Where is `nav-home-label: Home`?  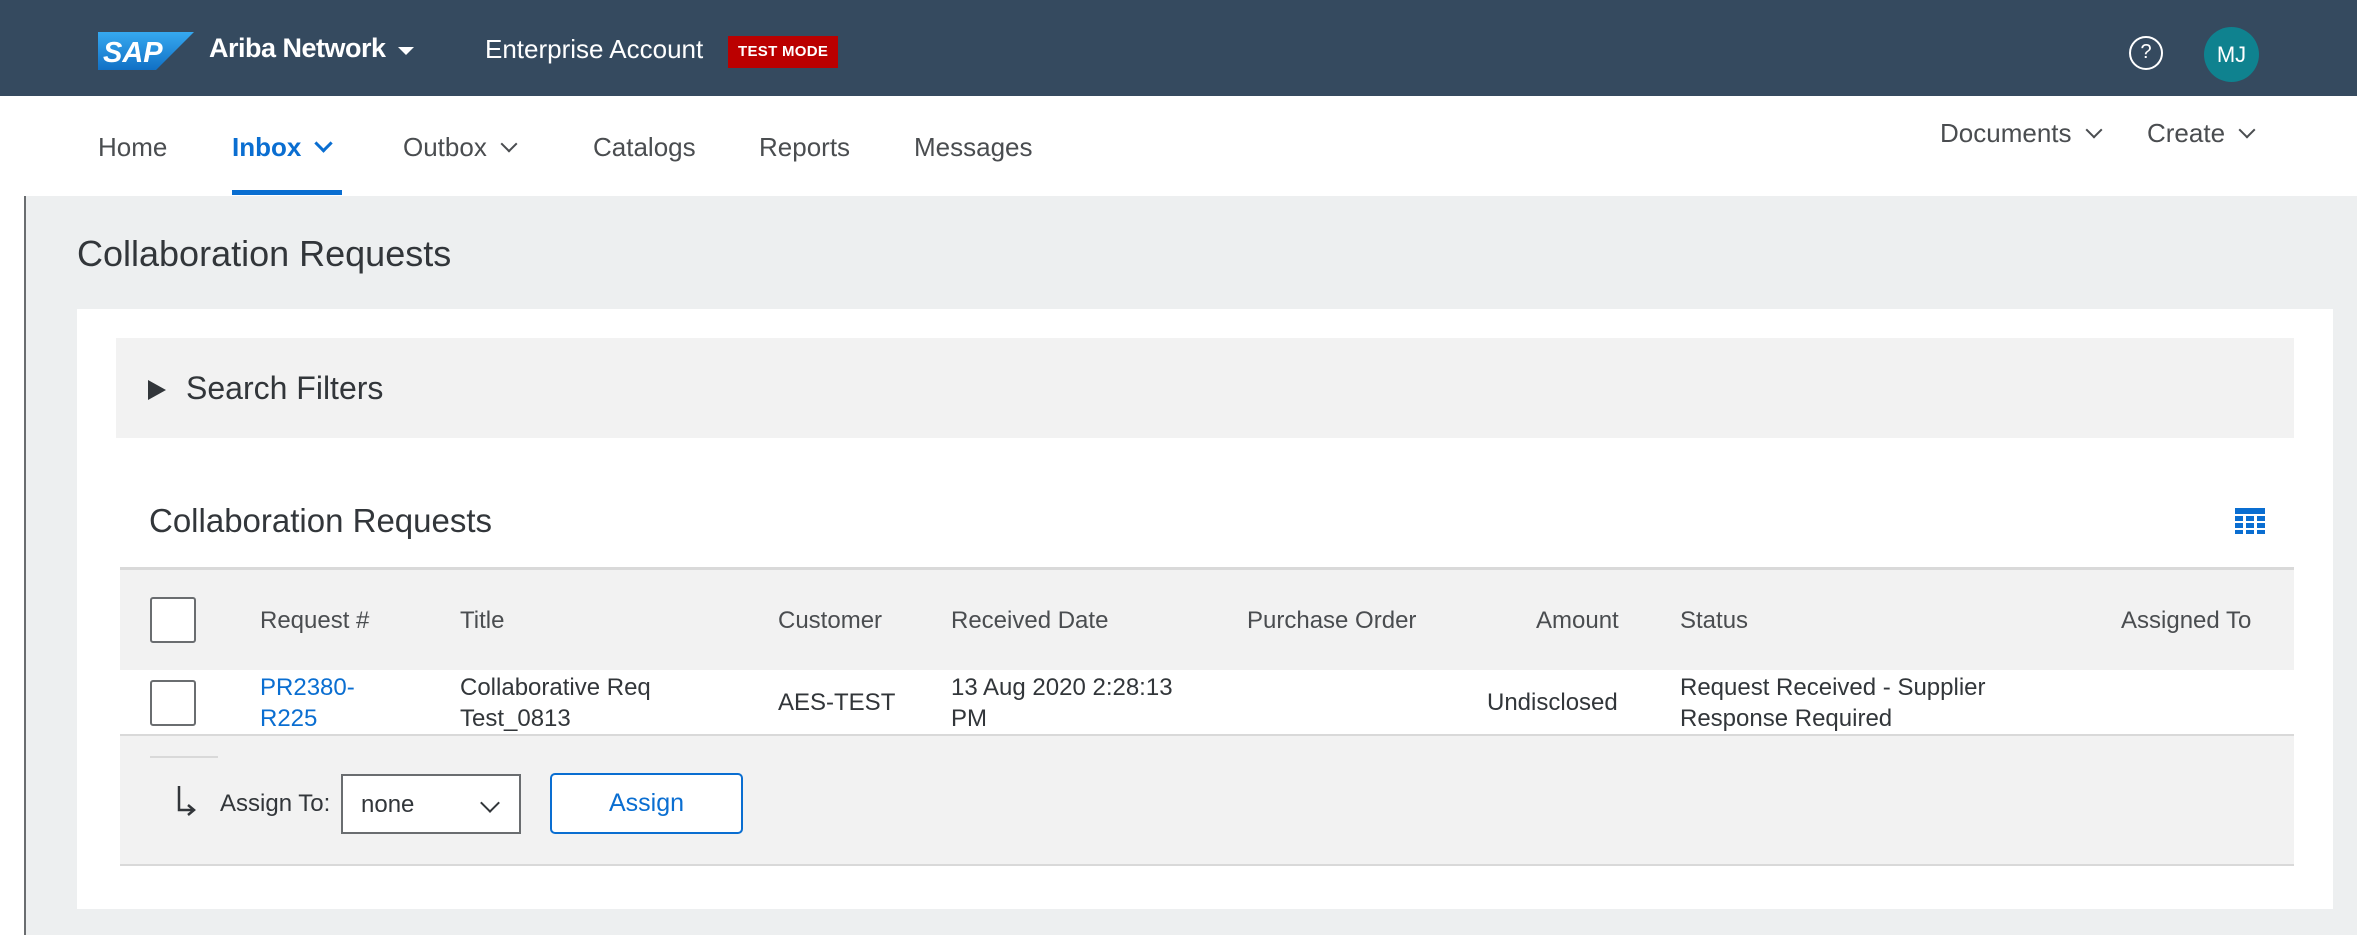
nav-home-label: Home is located at coordinates (133, 147).